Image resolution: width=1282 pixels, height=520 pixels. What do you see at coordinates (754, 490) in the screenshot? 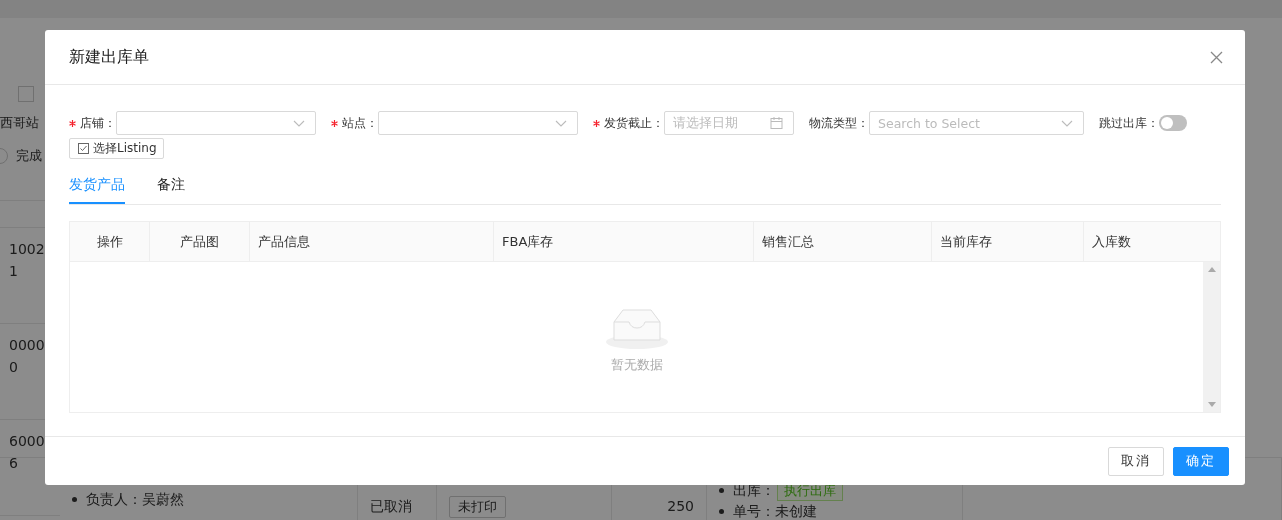
I see `outbound-label: 出库：` at bounding box center [754, 490].